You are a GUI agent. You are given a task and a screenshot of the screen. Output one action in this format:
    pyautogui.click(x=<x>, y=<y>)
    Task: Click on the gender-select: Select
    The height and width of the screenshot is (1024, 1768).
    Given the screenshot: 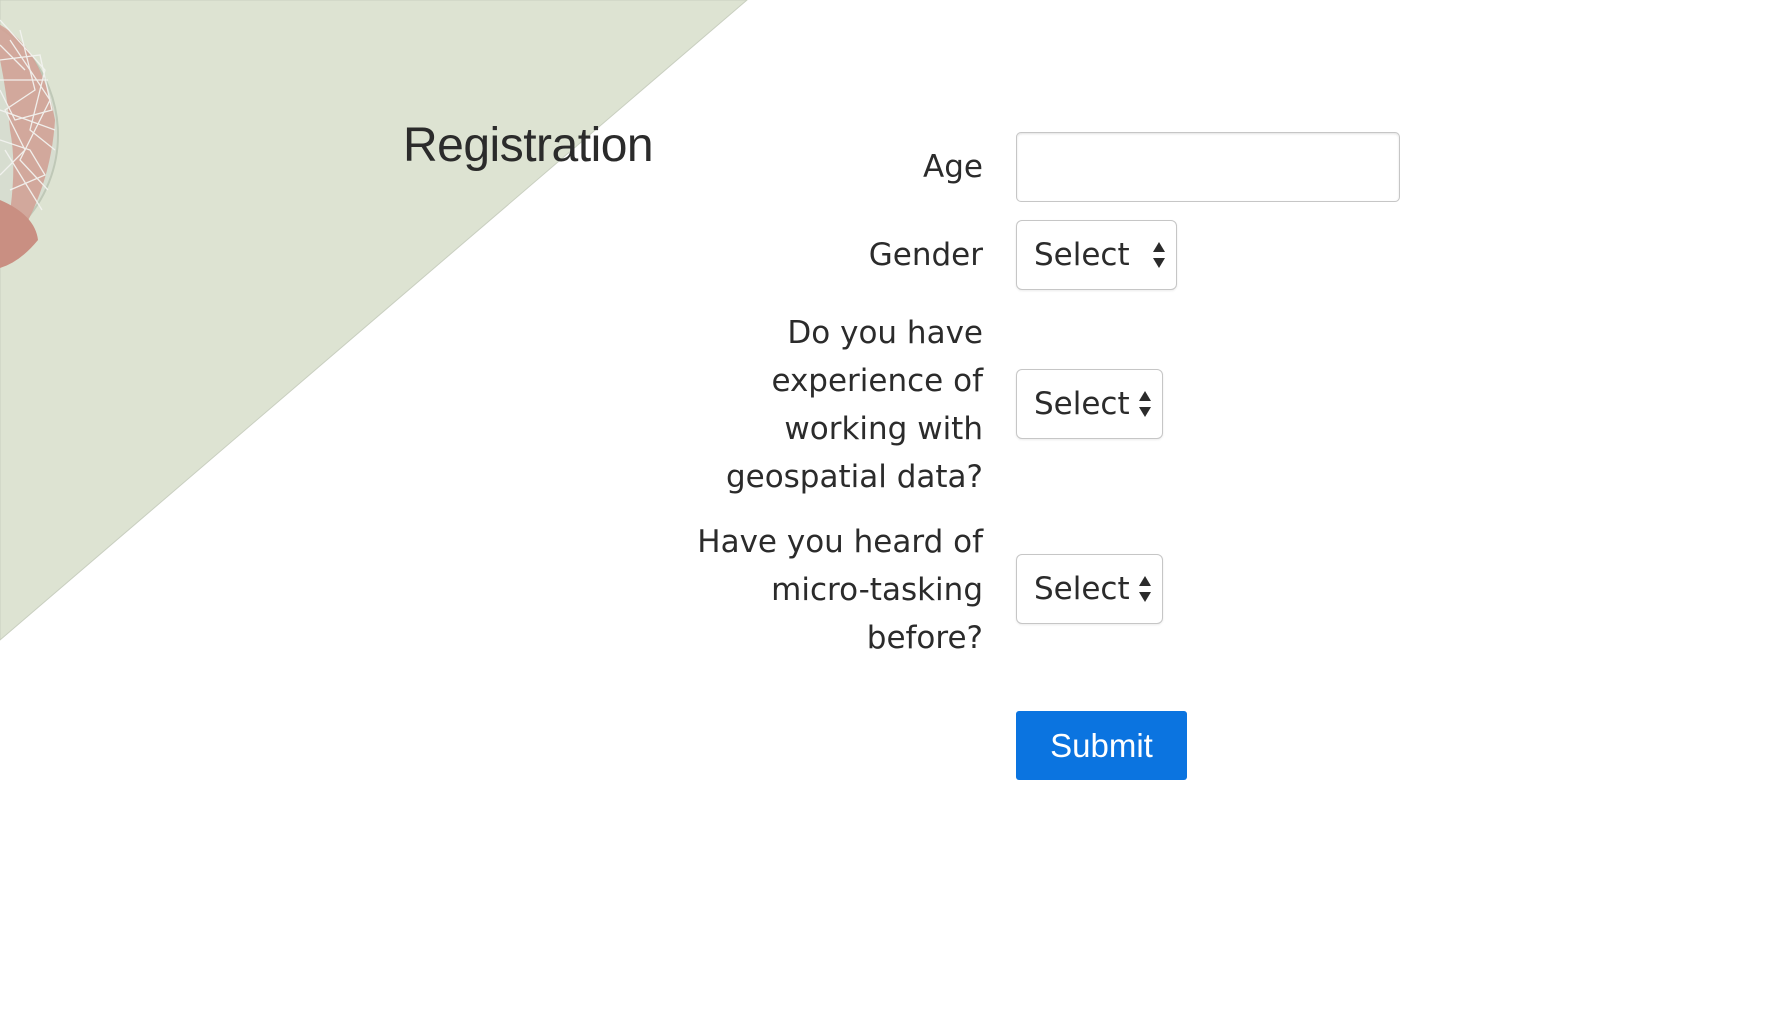 What is the action you would take?
    pyautogui.click(x=1096, y=255)
    